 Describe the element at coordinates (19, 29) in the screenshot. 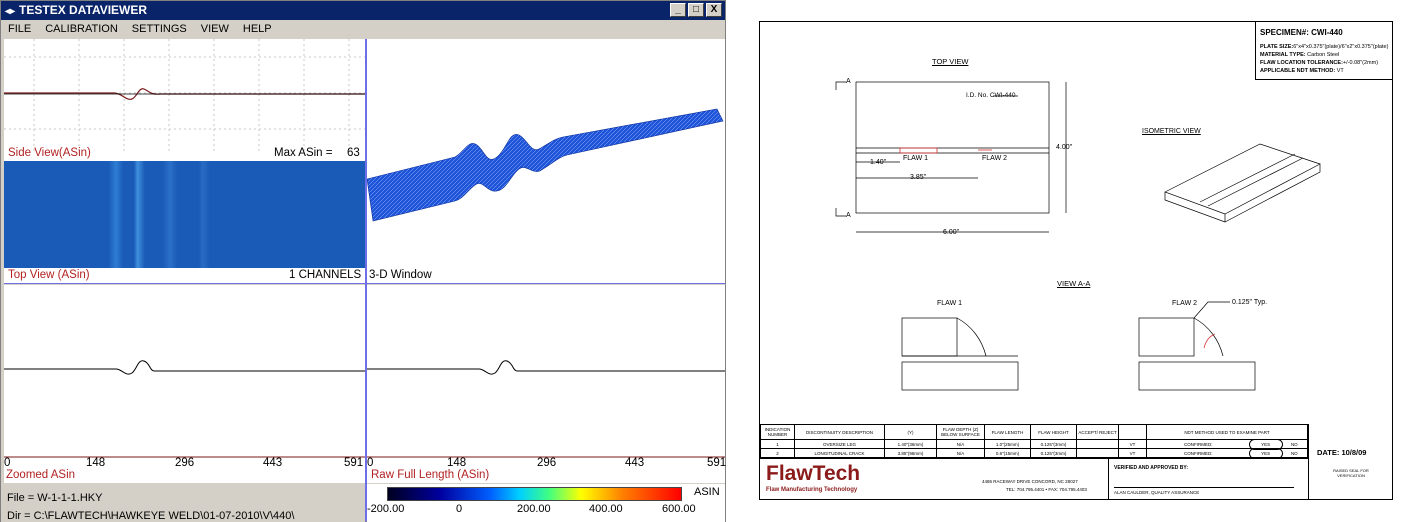

I see `menu-file: FILE` at that location.